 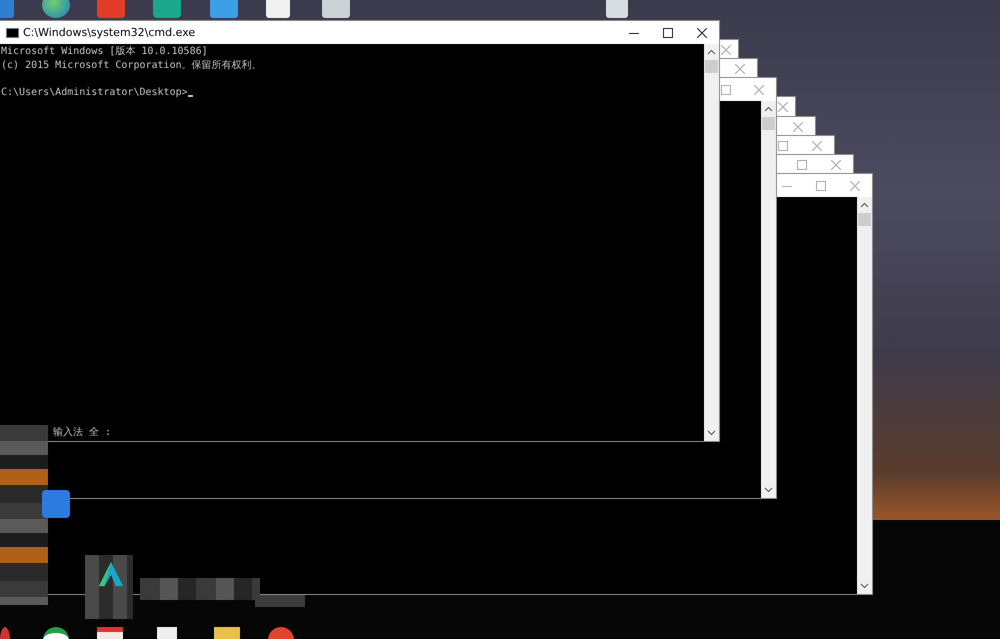 What do you see at coordinates (82, 432) in the screenshot?
I see `input-method-status: 输入法 全 :` at bounding box center [82, 432].